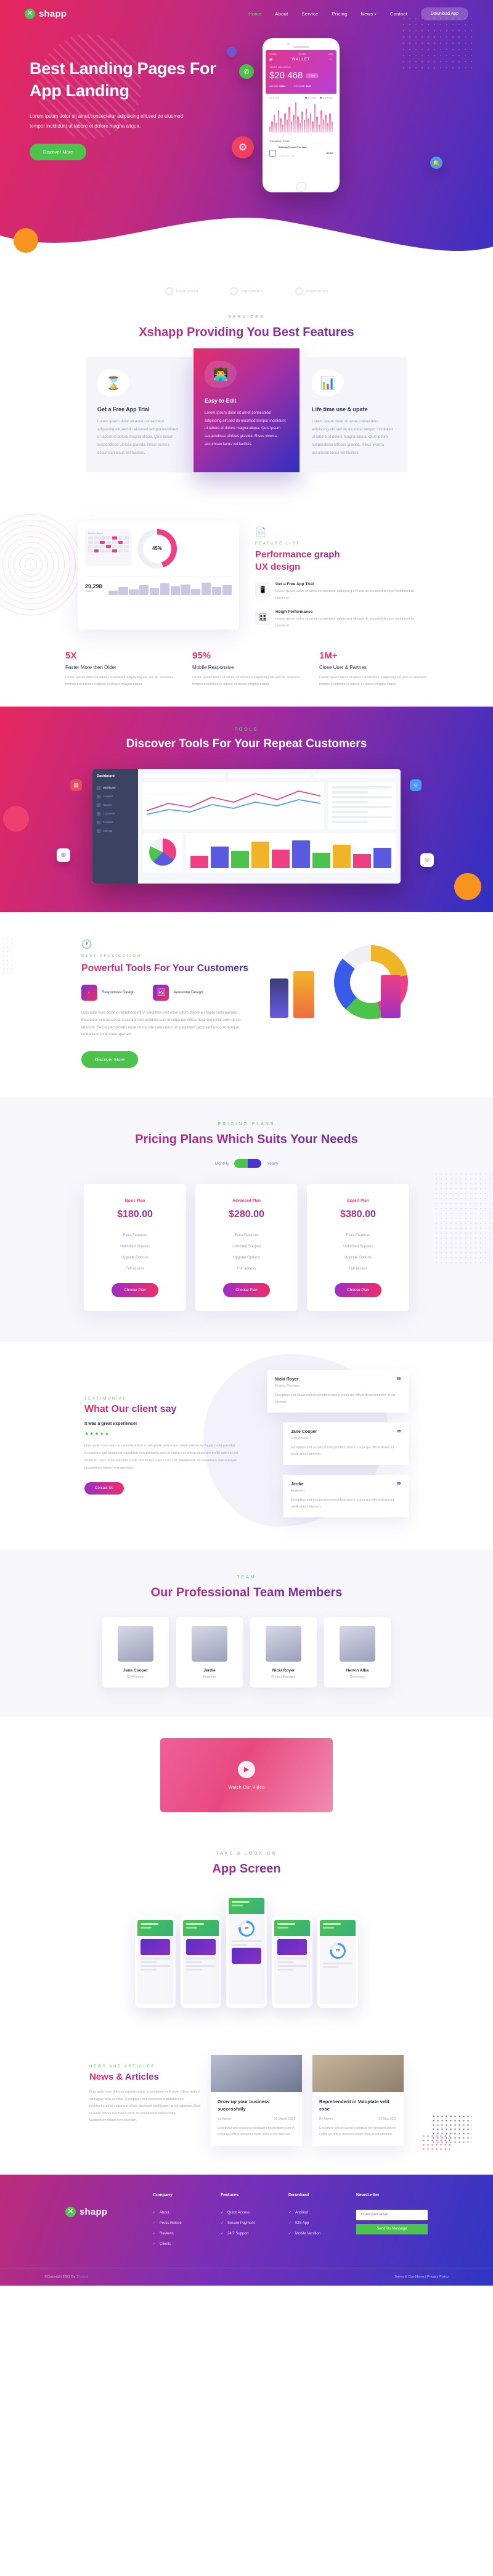 This screenshot has width=493, height=2576. What do you see at coordinates (427, 860) in the screenshot?
I see `target-badge-icon: ◎` at bounding box center [427, 860].